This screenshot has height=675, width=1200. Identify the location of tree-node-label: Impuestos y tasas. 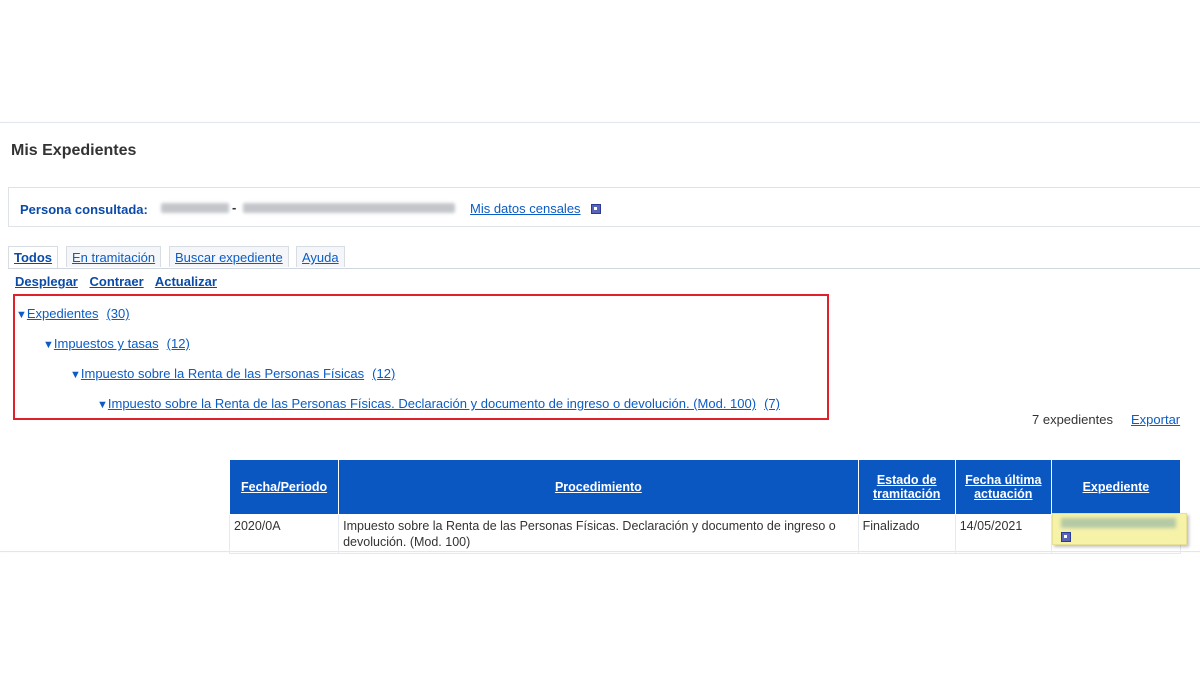
(106, 343).